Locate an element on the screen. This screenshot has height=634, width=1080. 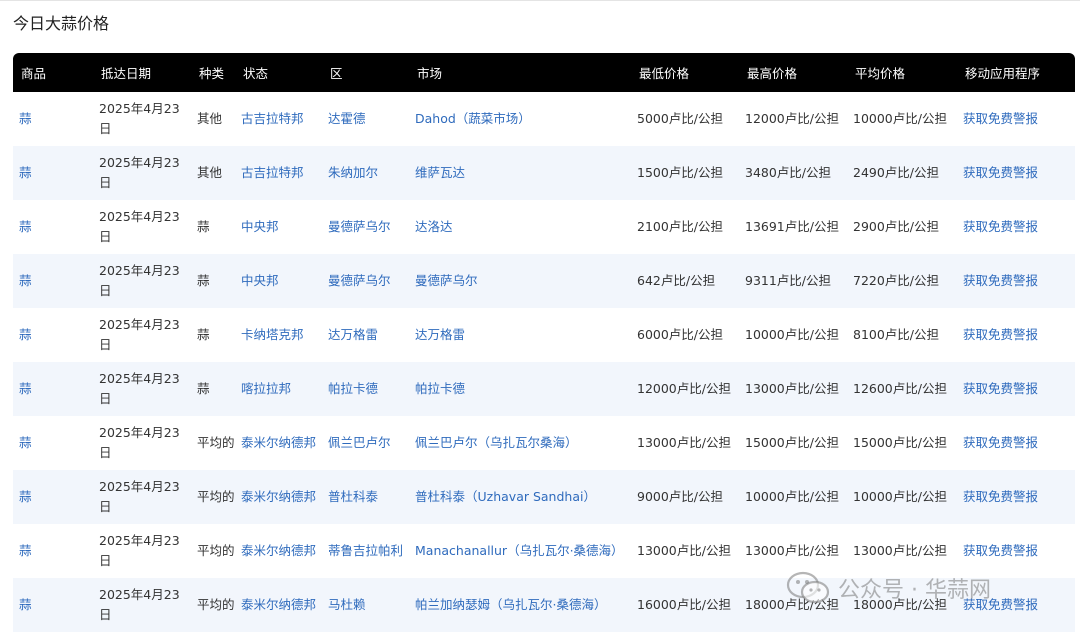
cell-max: 9311卢比/公担 is located at coordinates (793, 281).